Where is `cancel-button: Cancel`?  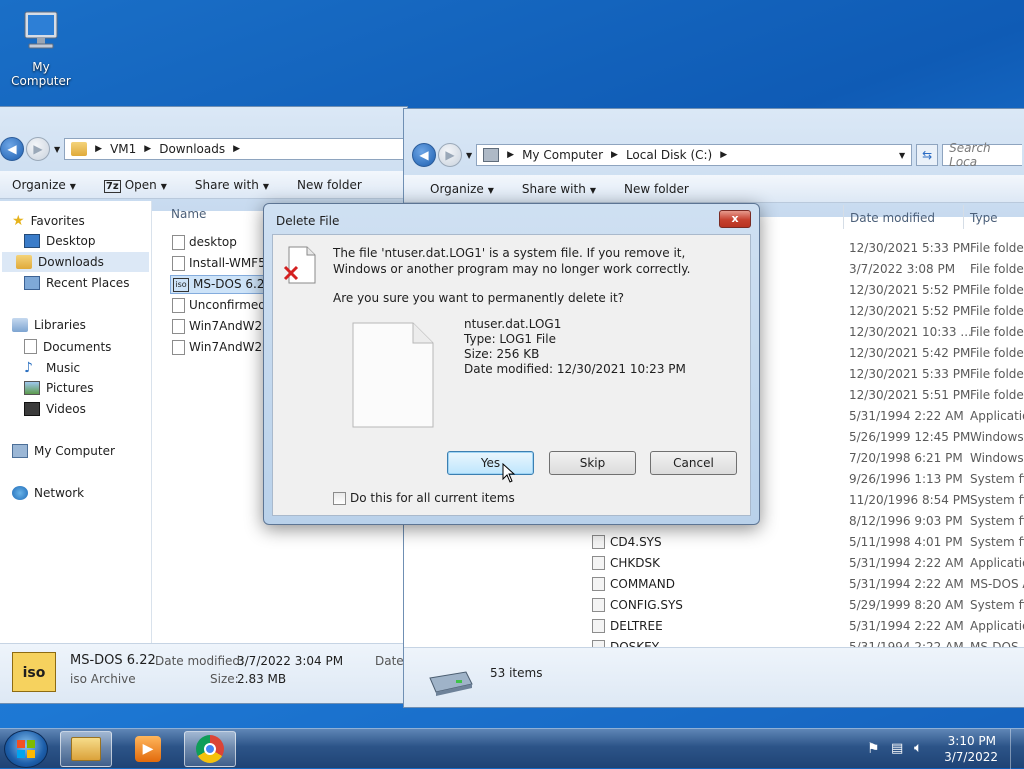
cancel-button: Cancel is located at coordinates (693, 463).